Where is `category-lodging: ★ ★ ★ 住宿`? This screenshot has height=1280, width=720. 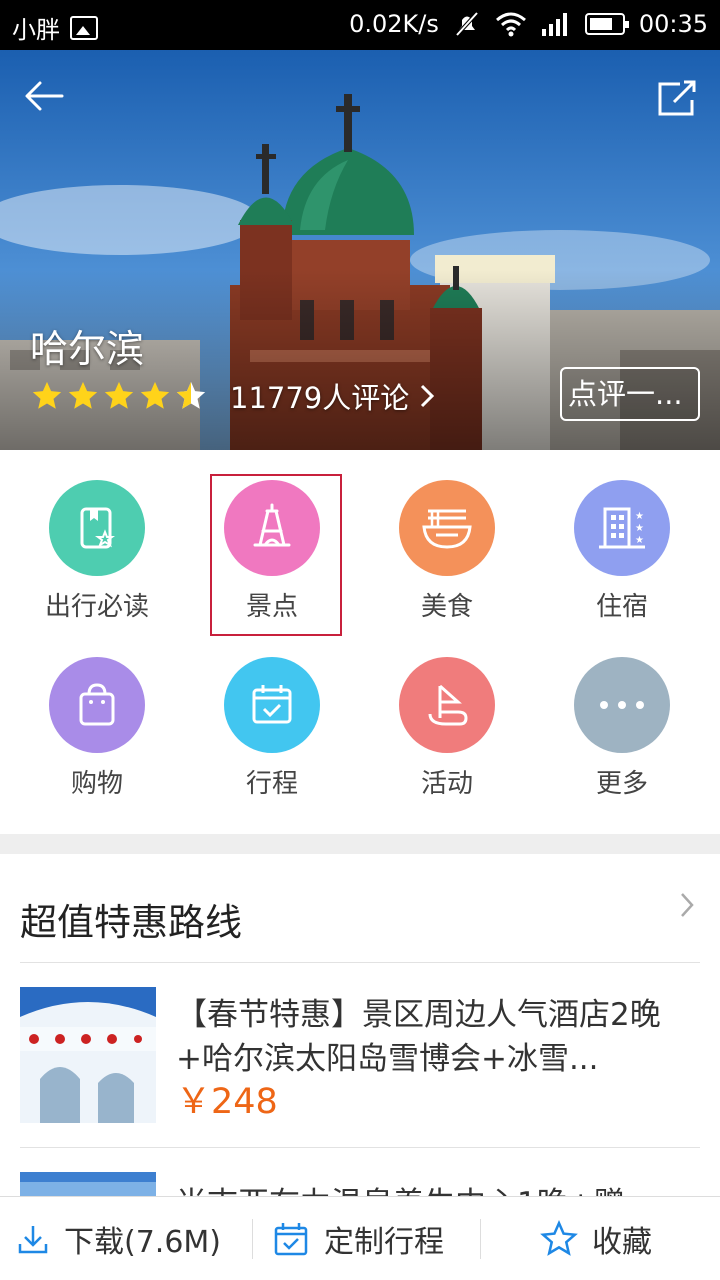 category-lodging: ★ ★ ★ 住宿 is located at coordinates (622, 560).